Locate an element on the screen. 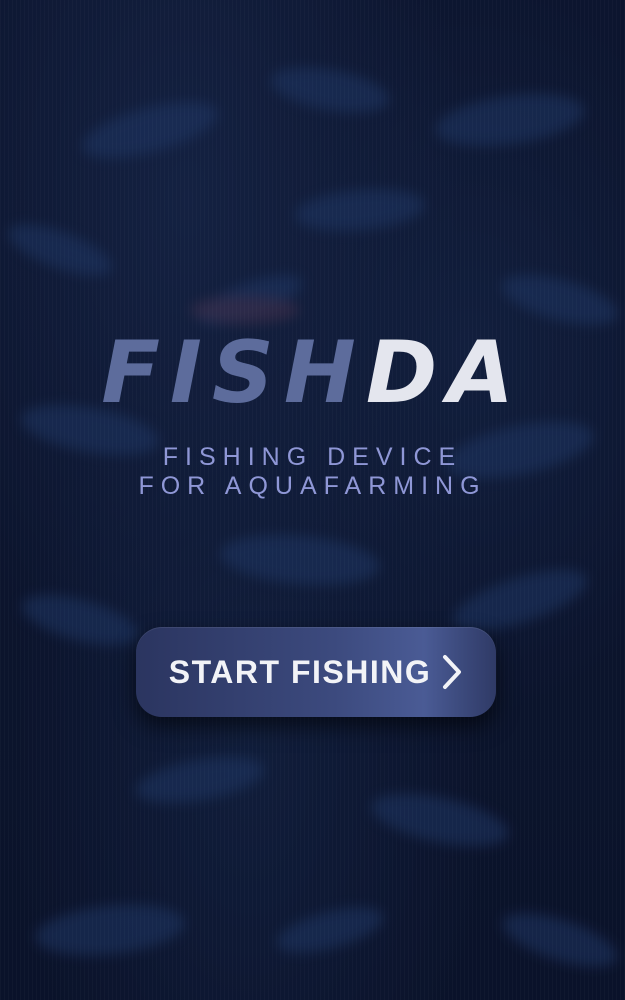 The width and height of the screenshot is (625, 1000). logo-part-a: FISH is located at coordinates (233, 373).